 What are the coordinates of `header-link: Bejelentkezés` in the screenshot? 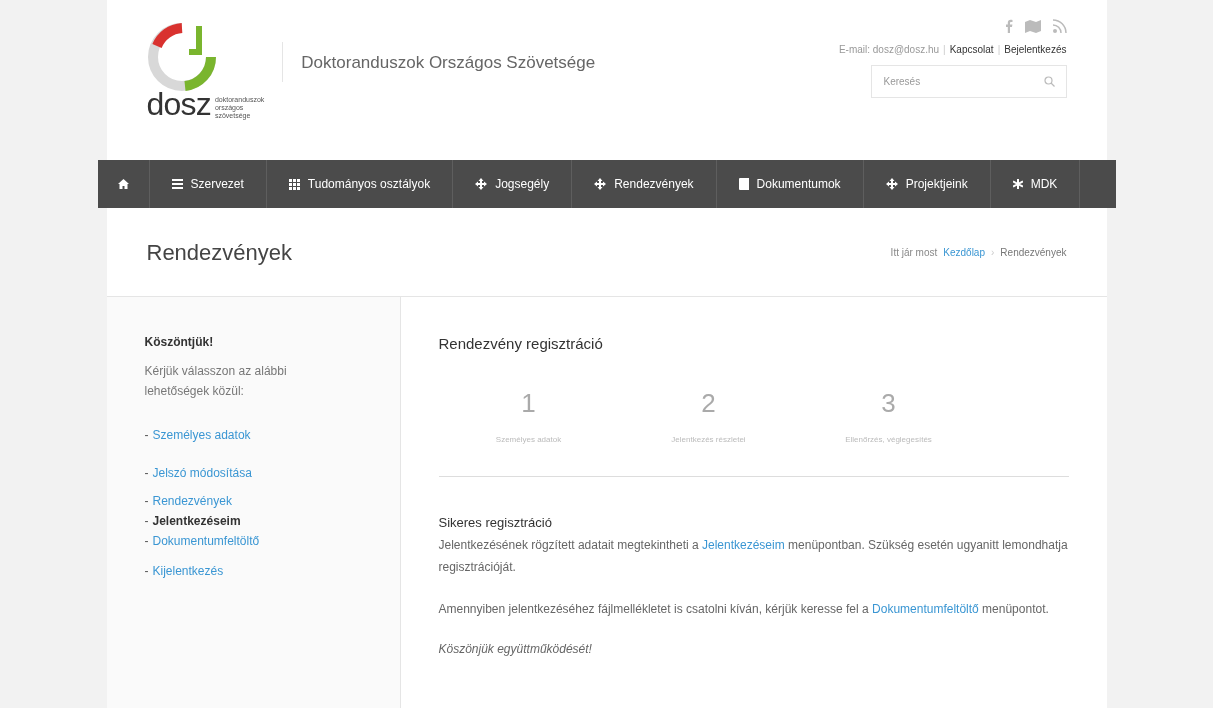 It's located at (1035, 49).